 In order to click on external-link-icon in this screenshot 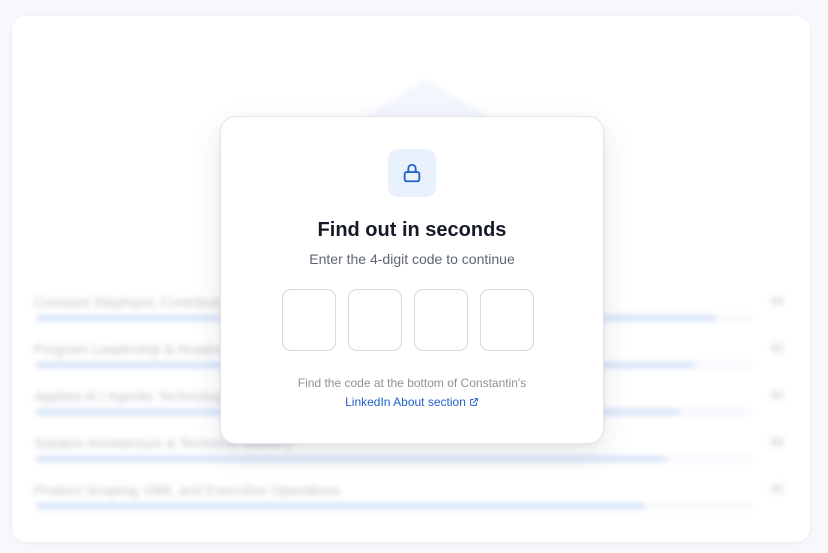, I will do `click(474, 403)`.